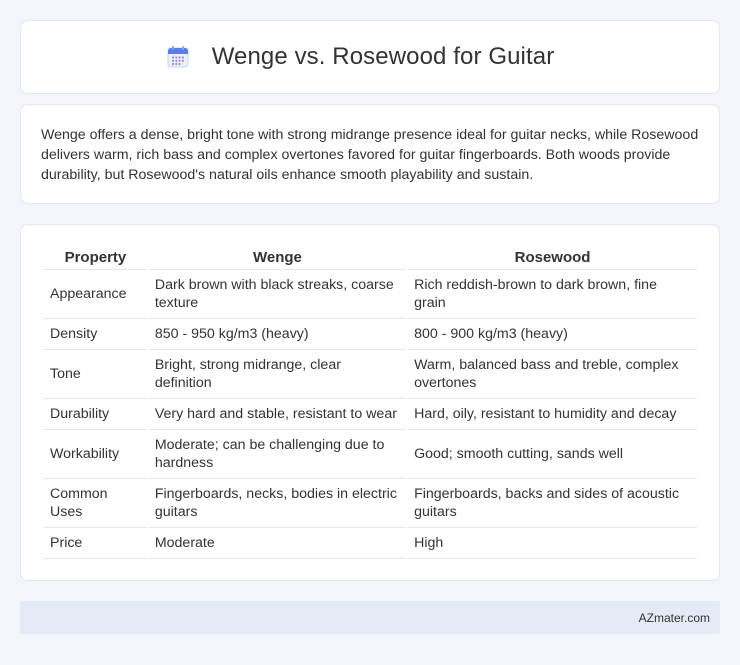 This screenshot has height=665, width=740. Describe the element at coordinates (95, 294) in the screenshot. I see `cell-property: Appearance` at that location.